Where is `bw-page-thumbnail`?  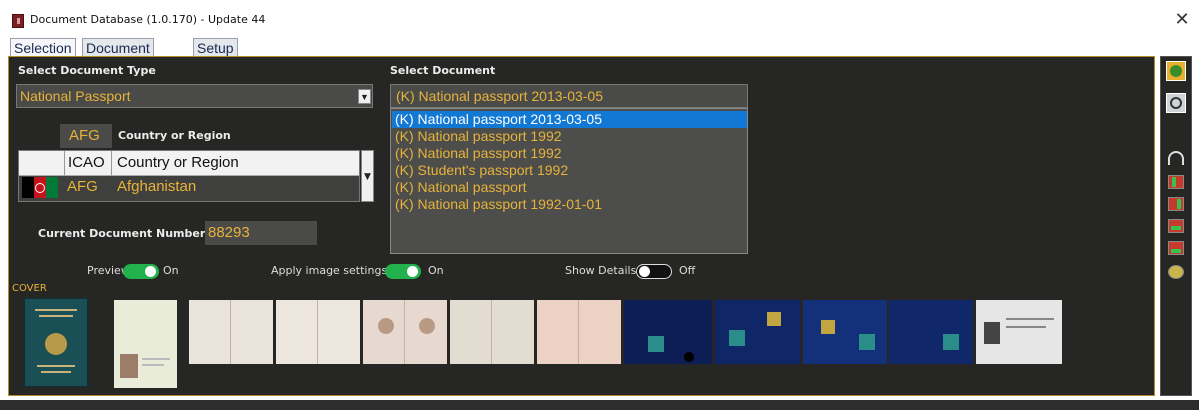 bw-page-thumbnail is located at coordinates (1019, 332).